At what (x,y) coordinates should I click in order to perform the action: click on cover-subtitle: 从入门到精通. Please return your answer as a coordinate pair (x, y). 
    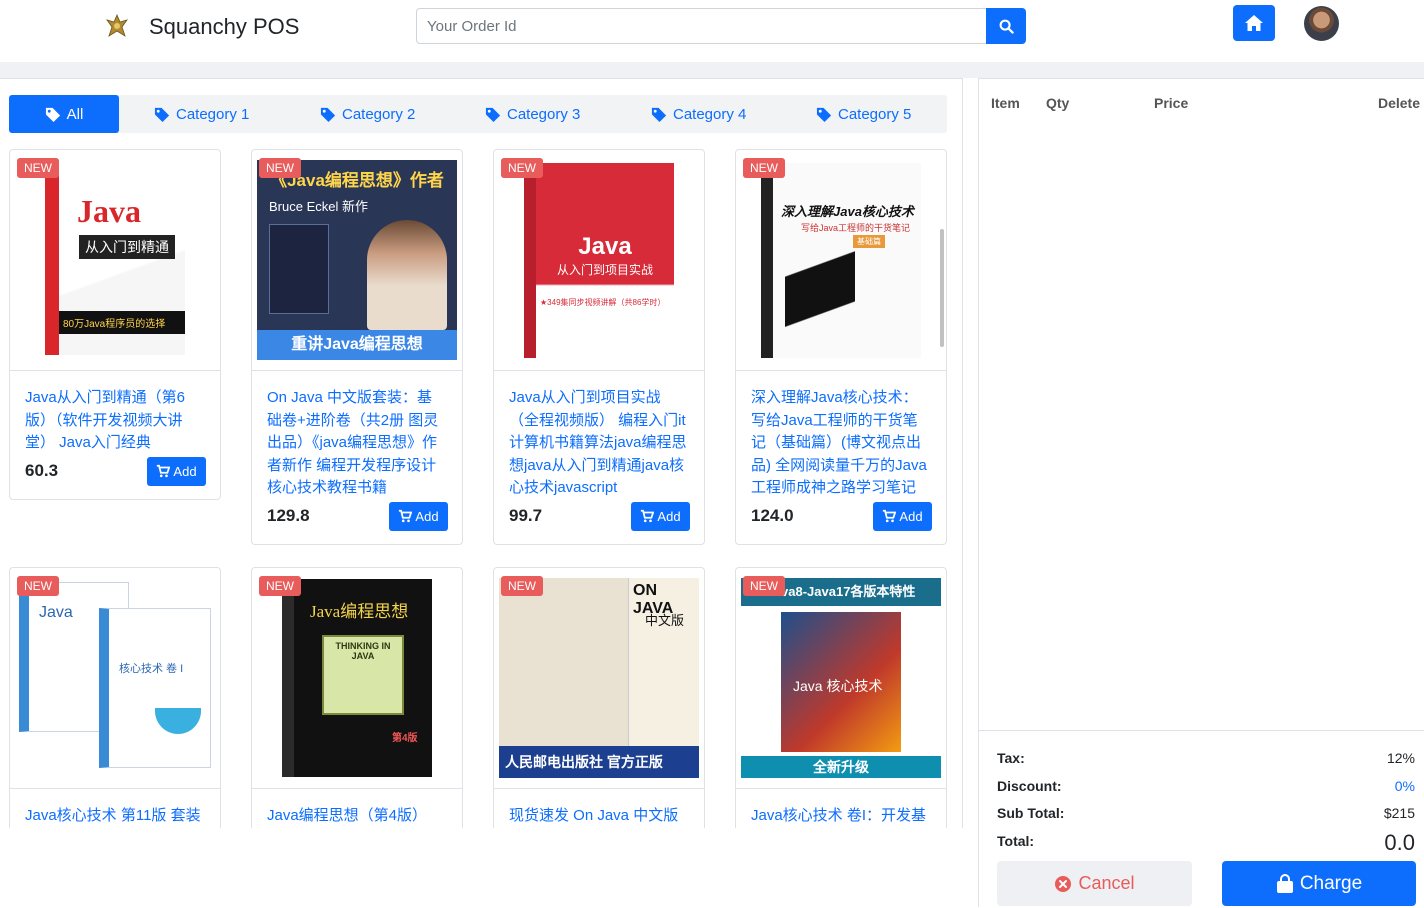
    Looking at the image, I should click on (127, 247).